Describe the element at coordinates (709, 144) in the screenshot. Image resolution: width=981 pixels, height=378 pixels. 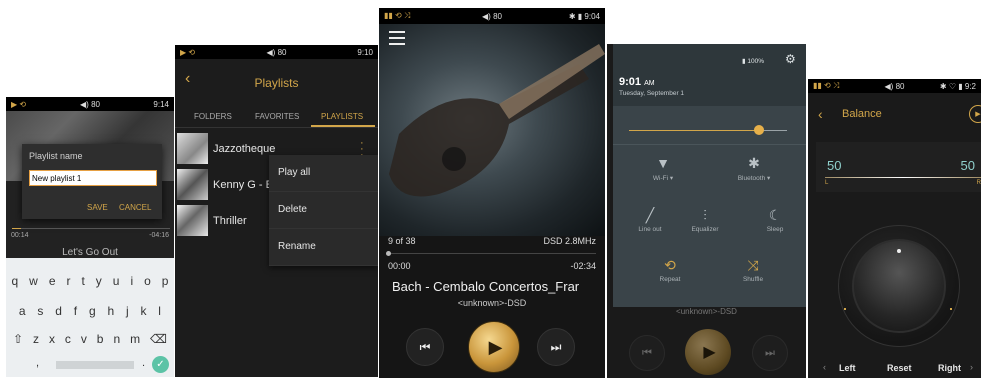
I see `divider` at that location.